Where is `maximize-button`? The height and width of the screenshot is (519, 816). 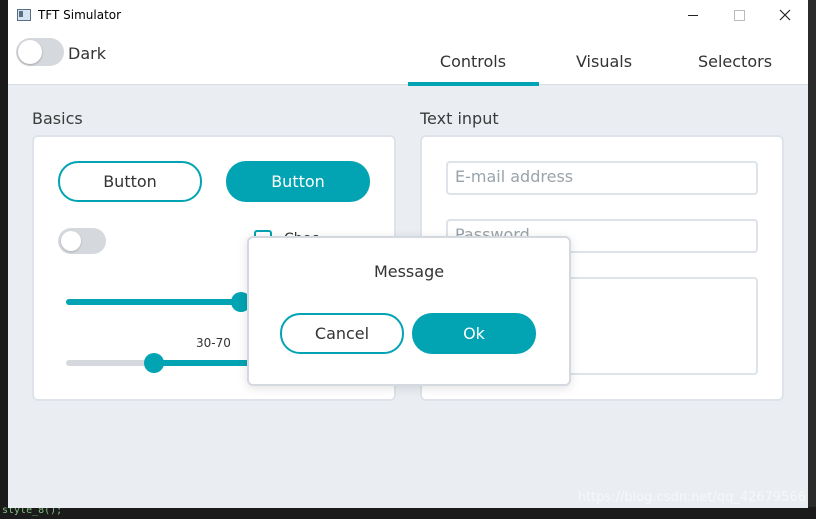 maximize-button is located at coordinates (739, 15).